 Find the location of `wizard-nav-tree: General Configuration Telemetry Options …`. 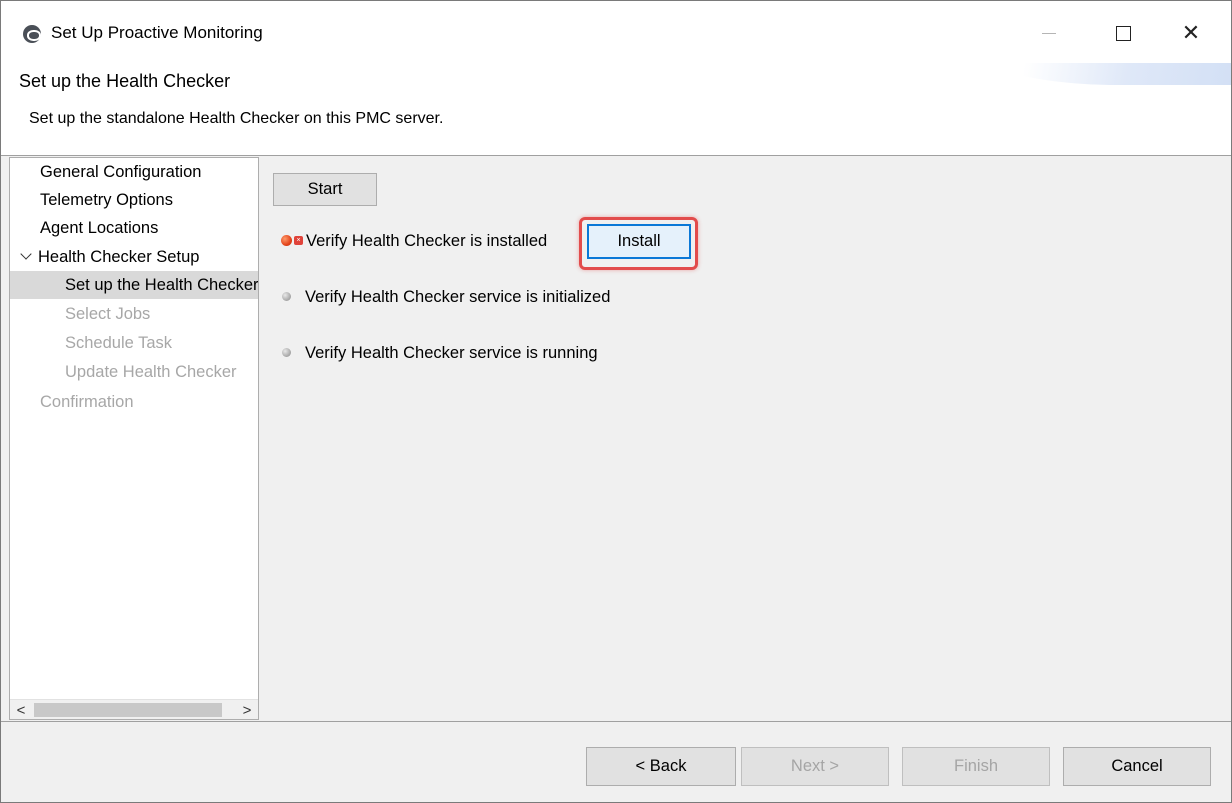

wizard-nav-tree: General Configuration Telemetry Options … is located at coordinates (134, 438).